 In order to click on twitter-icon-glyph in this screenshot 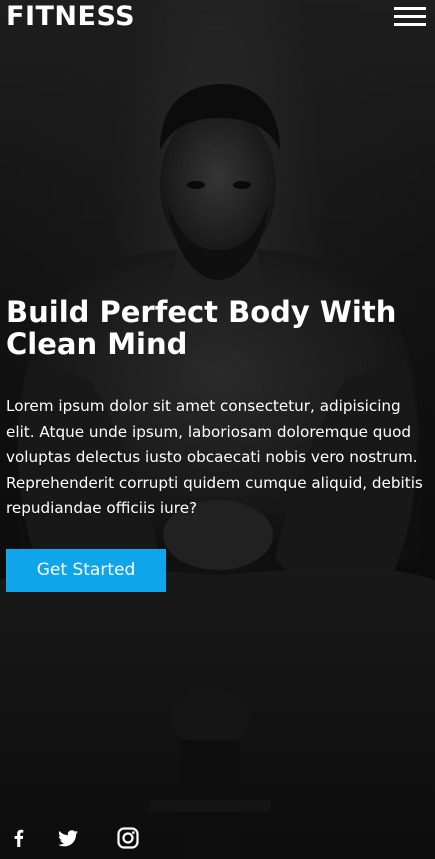, I will do `click(68, 838)`.